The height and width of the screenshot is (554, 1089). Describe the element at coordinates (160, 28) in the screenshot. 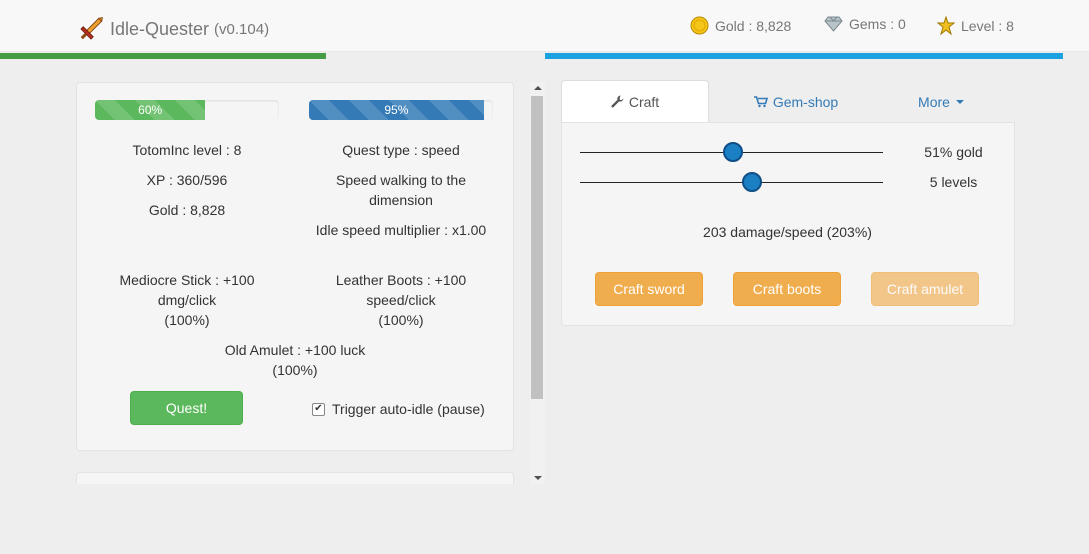

I see `app-title: Idle-Quester` at that location.